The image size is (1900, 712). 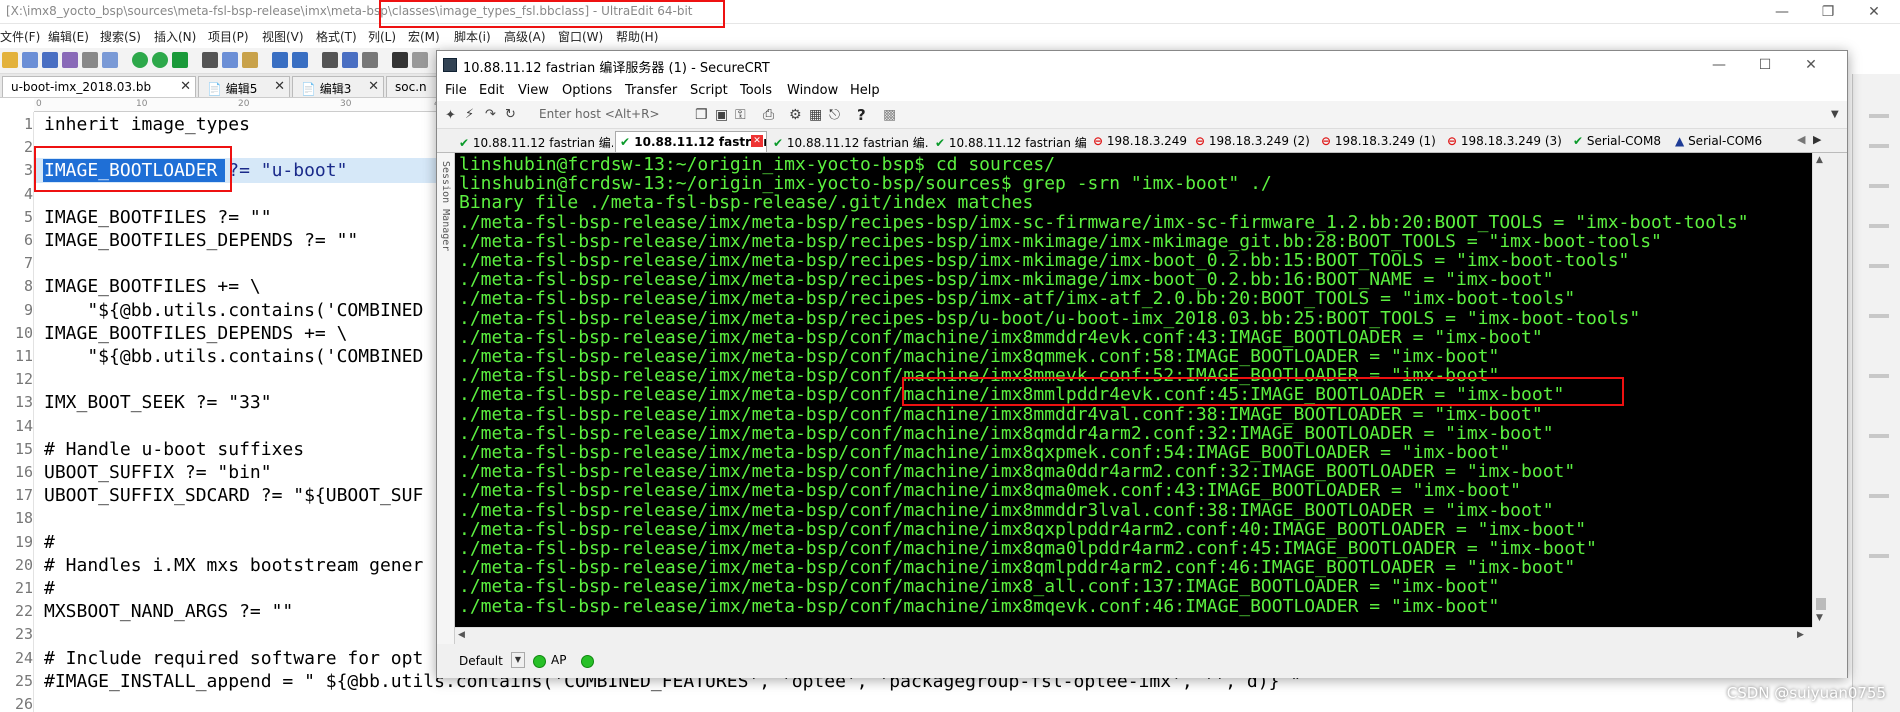 I want to click on menu-format: 格式(T), so click(x=336, y=36).